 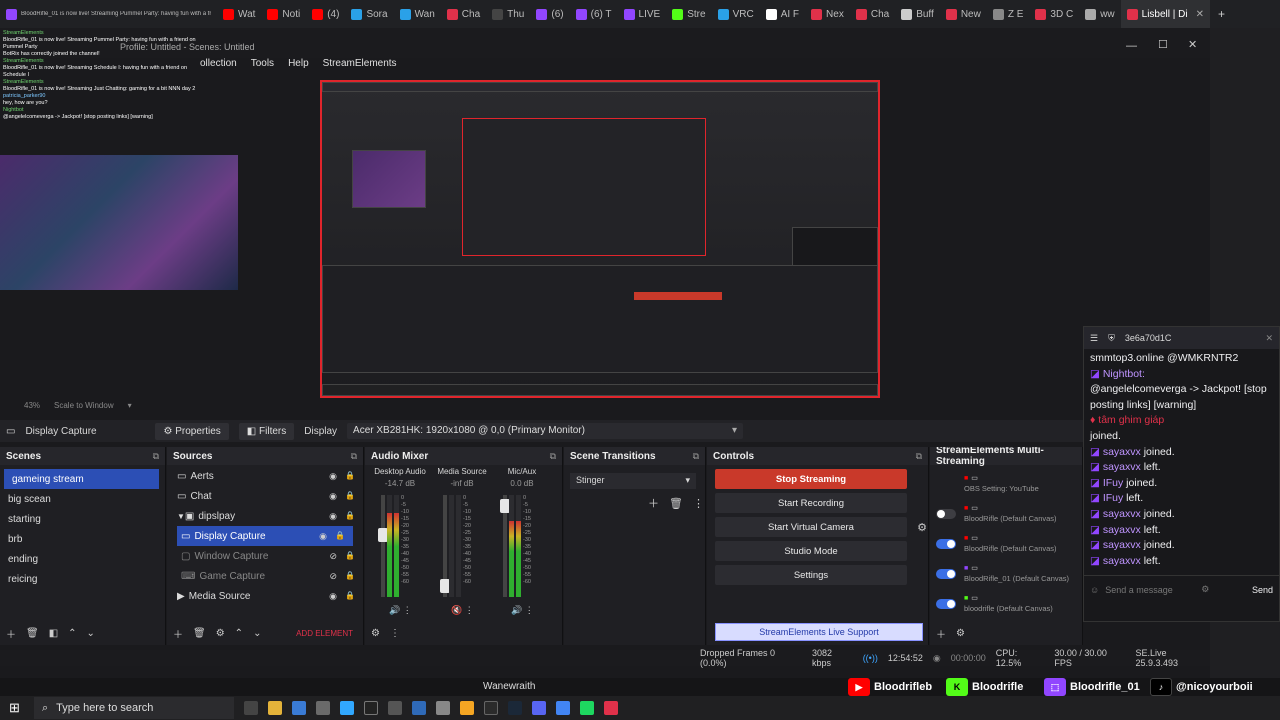 I want to click on scene-item: gameing stream, so click(x=81, y=479).